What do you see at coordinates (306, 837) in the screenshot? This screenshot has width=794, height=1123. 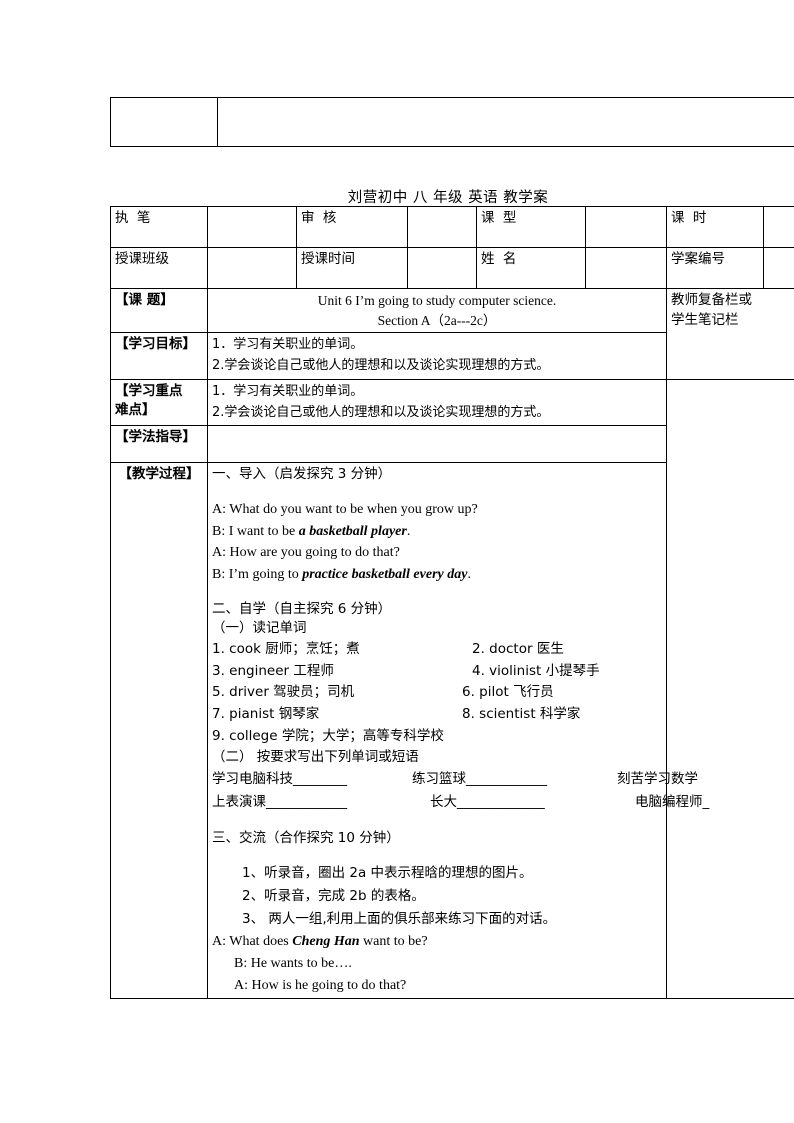 I see `part3-heading: 三、交流（合作探究 10 分钟）` at bounding box center [306, 837].